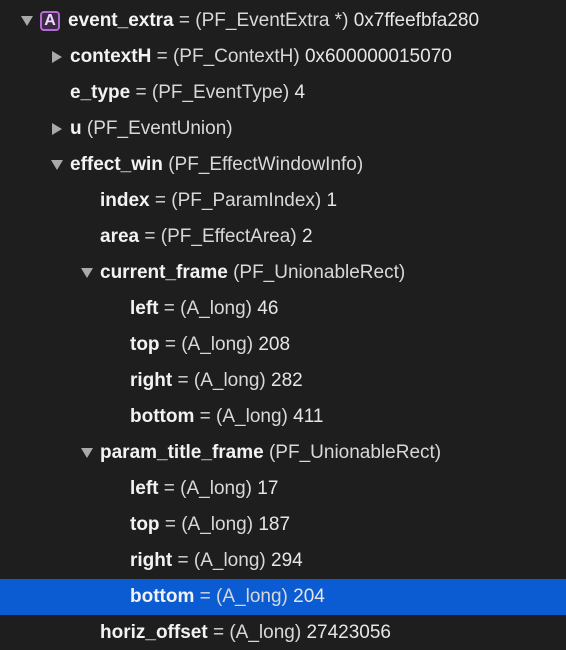  Describe the element at coordinates (228, 236) in the screenshot. I see `variable-type: (PF_EffectArea)` at that location.